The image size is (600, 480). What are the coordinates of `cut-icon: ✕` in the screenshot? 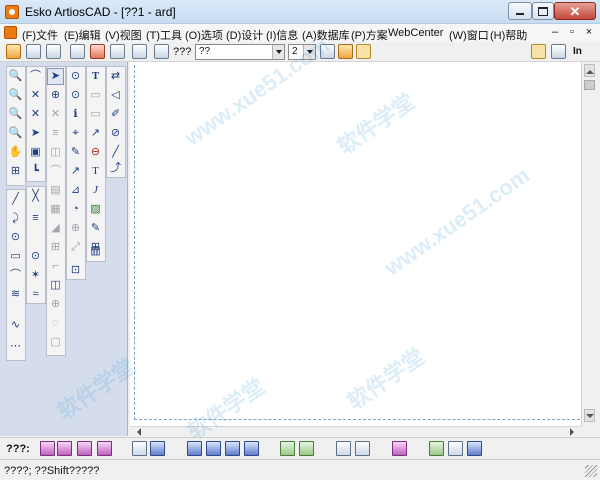 It's located at (35, 95).